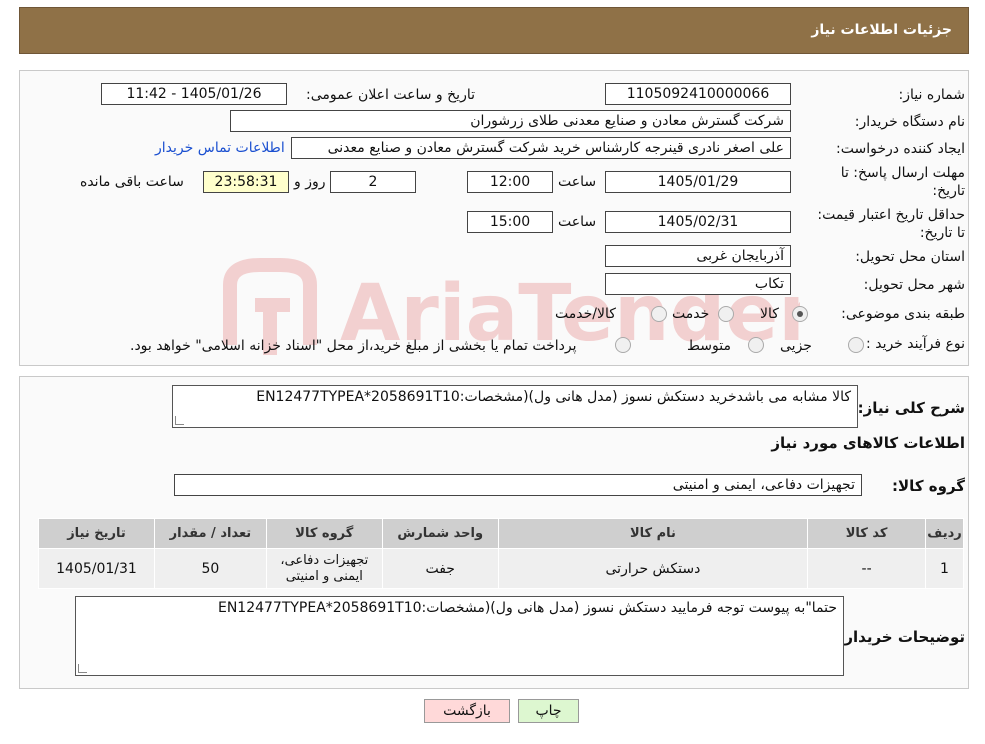 The width and height of the screenshot is (985, 744). Describe the element at coordinates (914, 285) in the screenshot. I see `city-label: شهر محل تحویل:` at that location.